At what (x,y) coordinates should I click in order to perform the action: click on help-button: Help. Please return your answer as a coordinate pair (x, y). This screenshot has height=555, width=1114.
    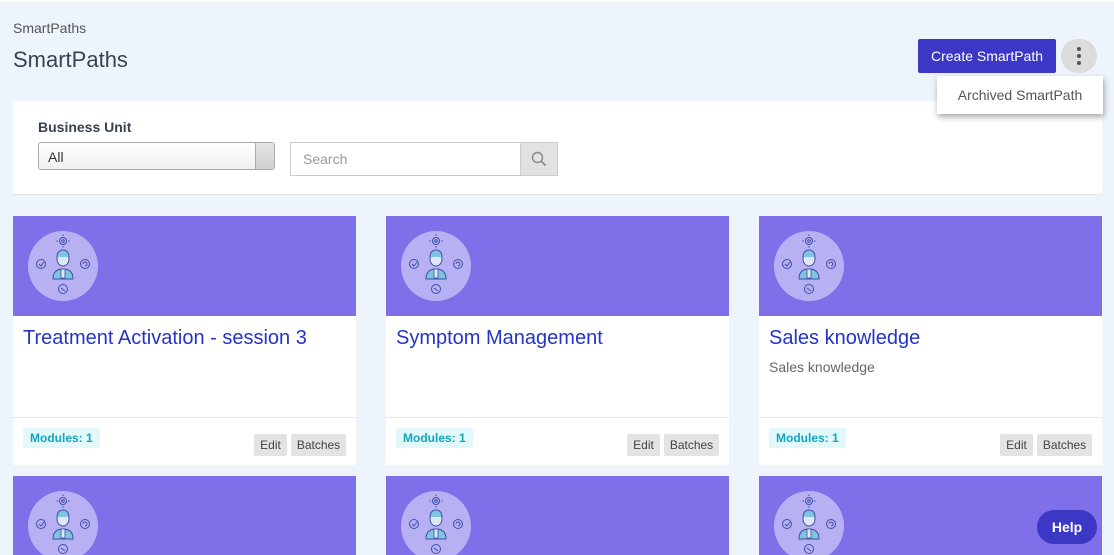
    Looking at the image, I should click on (1067, 527).